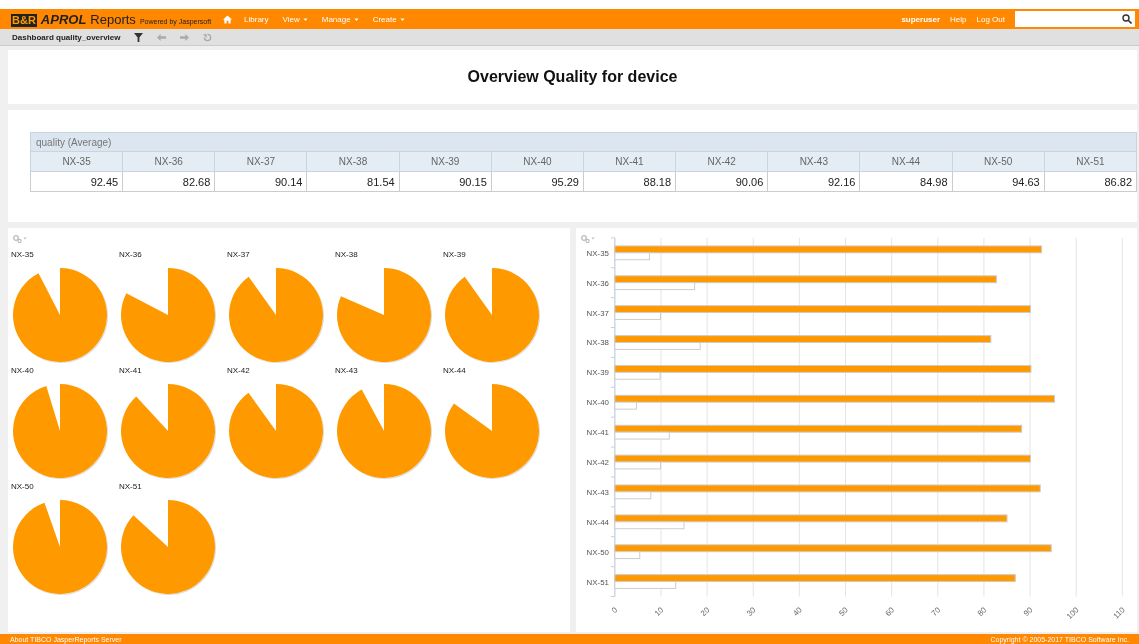 This screenshot has height=644, width=1139. I want to click on logo-mark: B&R, so click(24, 20).